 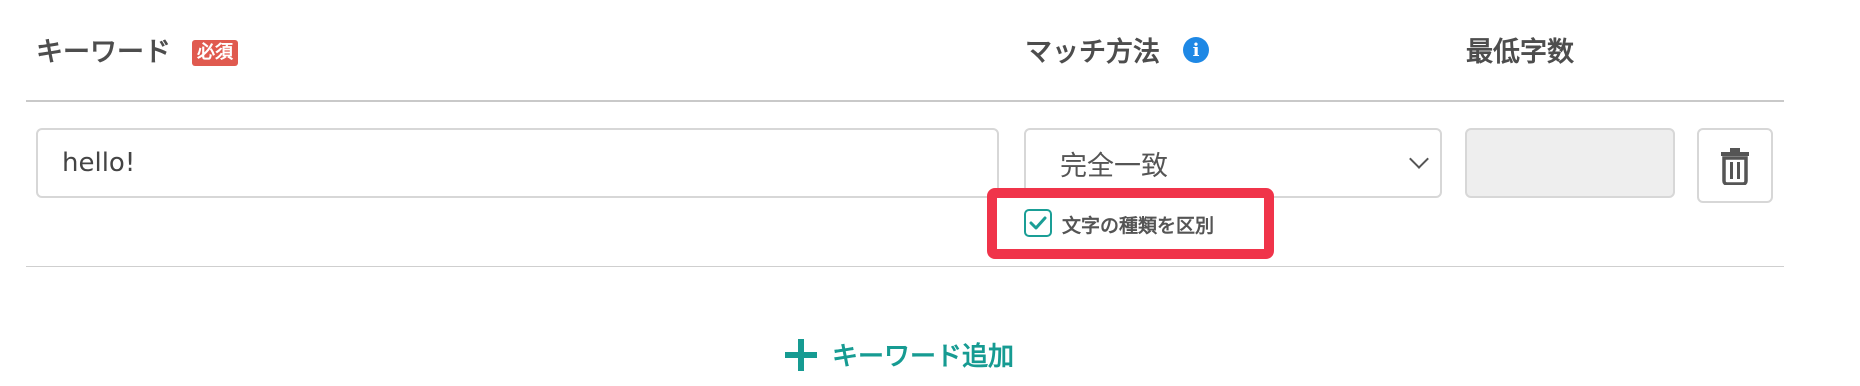 What do you see at coordinates (1114, 166) in the screenshot?
I see `match-method-selected-value: 完全一致` at bounding box center [1114, 166].